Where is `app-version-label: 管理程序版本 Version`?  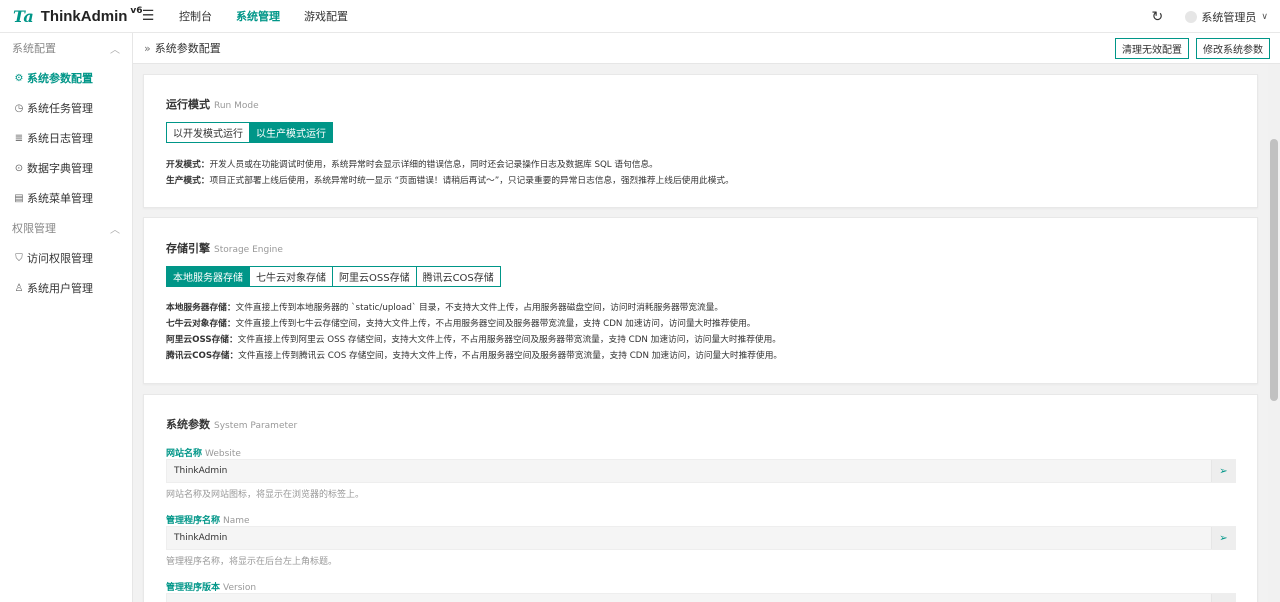
app-version-label: 管理程序版本 Version is located at coordinates (211, 586).